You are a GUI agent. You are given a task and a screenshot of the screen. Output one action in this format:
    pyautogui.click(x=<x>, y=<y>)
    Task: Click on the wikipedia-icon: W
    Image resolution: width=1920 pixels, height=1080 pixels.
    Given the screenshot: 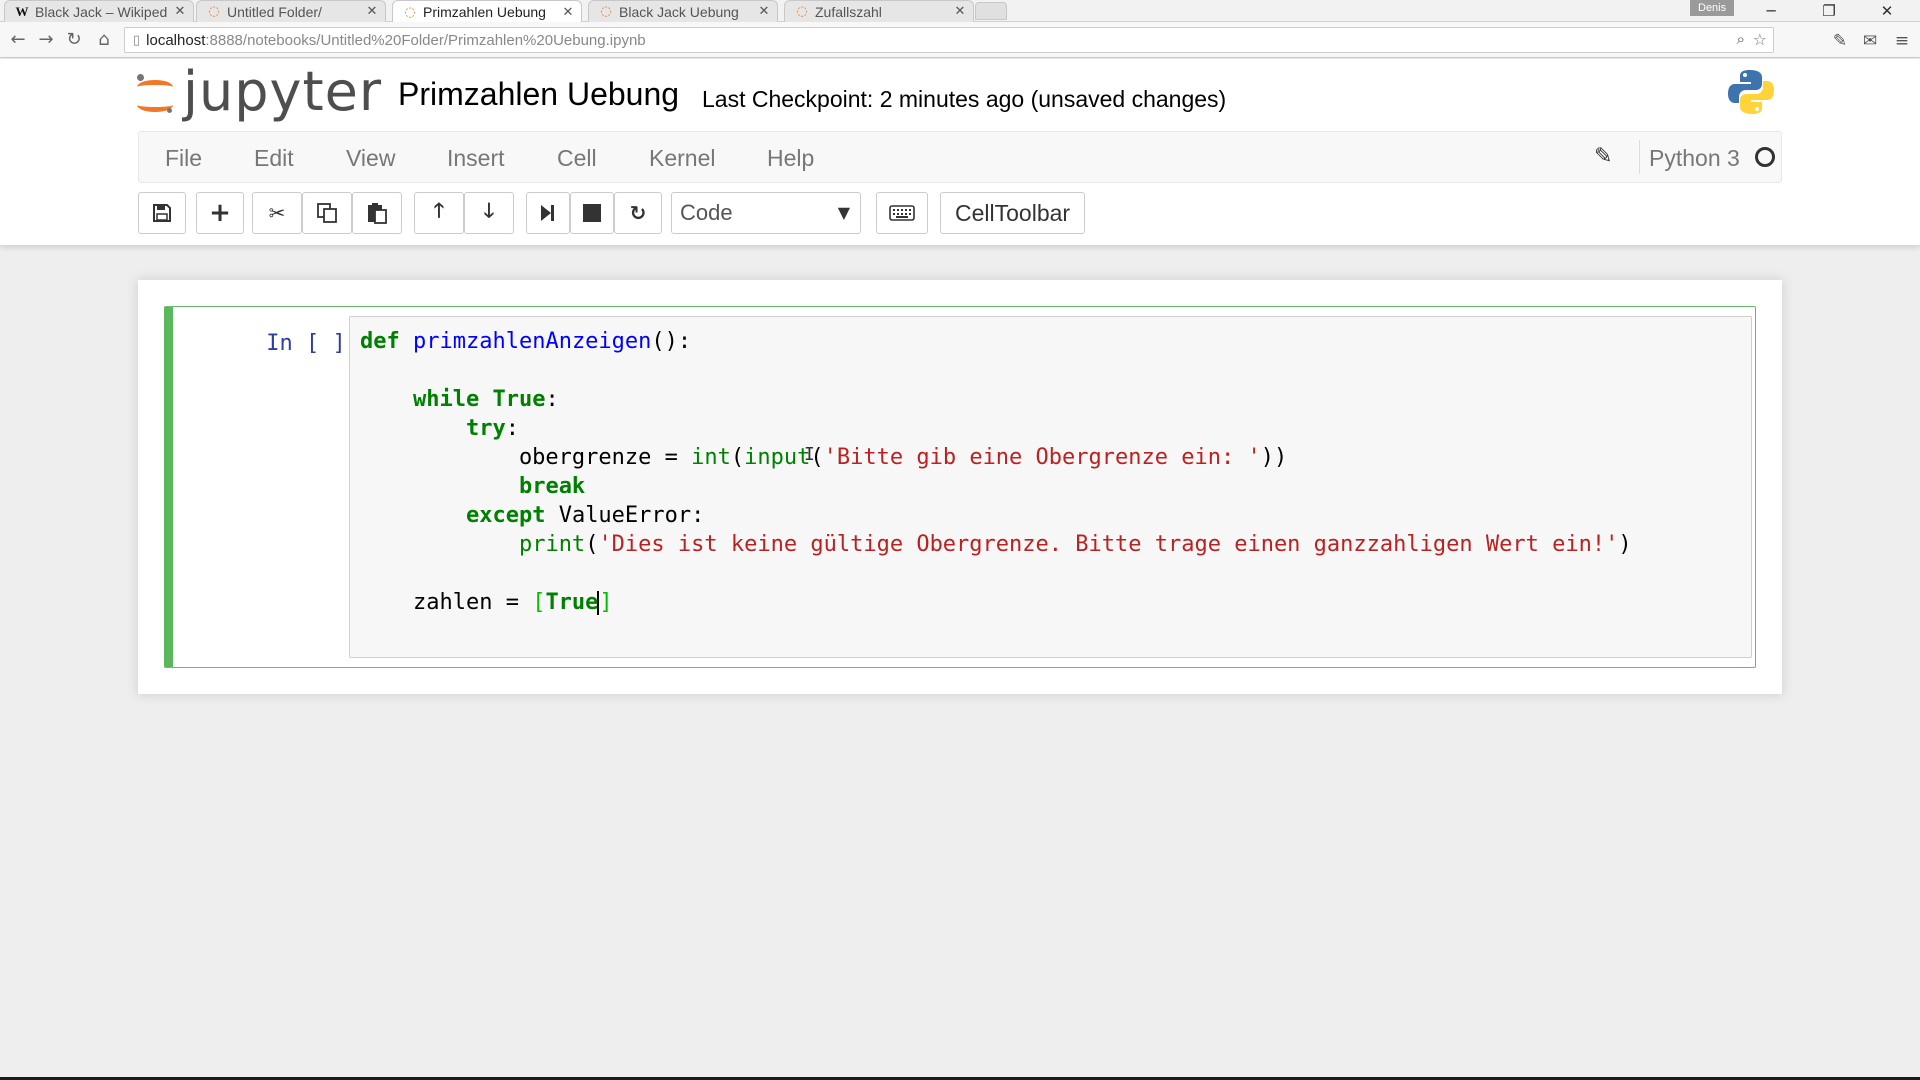 What is the action you would take?
    pyautogui.click(x=22, y=11)
    